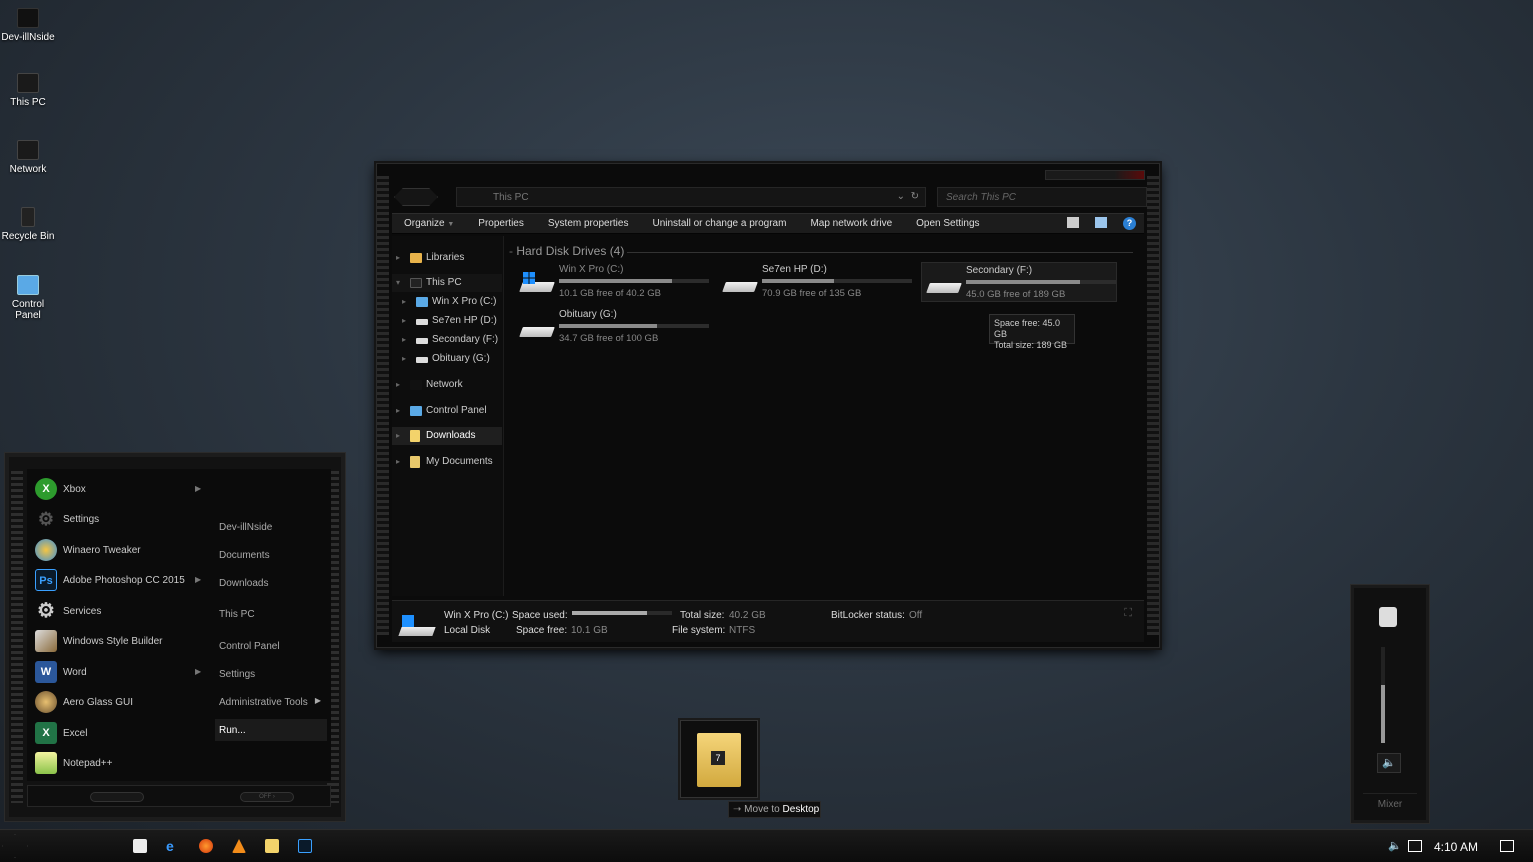  Describe the element at coordinates (173, 846) in the screenshot. I see `edge-icon: e` at that location.